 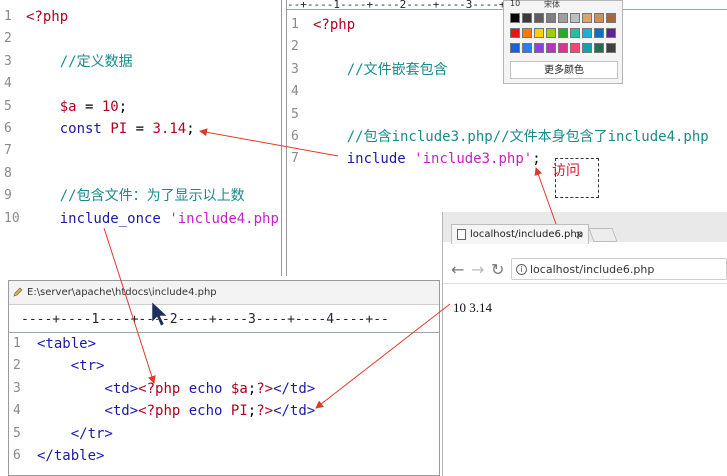 What do you see at coordinates (477, 269) in the screenshot?
I see `forward-arrow-icon: →` at bounding box center [477, 269].